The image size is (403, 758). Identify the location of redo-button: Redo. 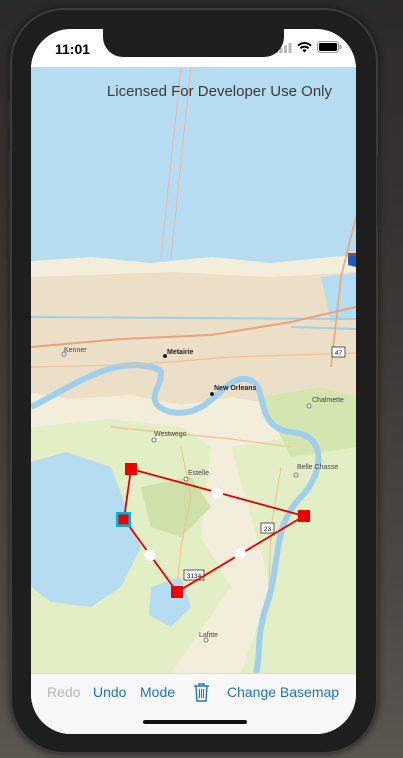
(63, 692).